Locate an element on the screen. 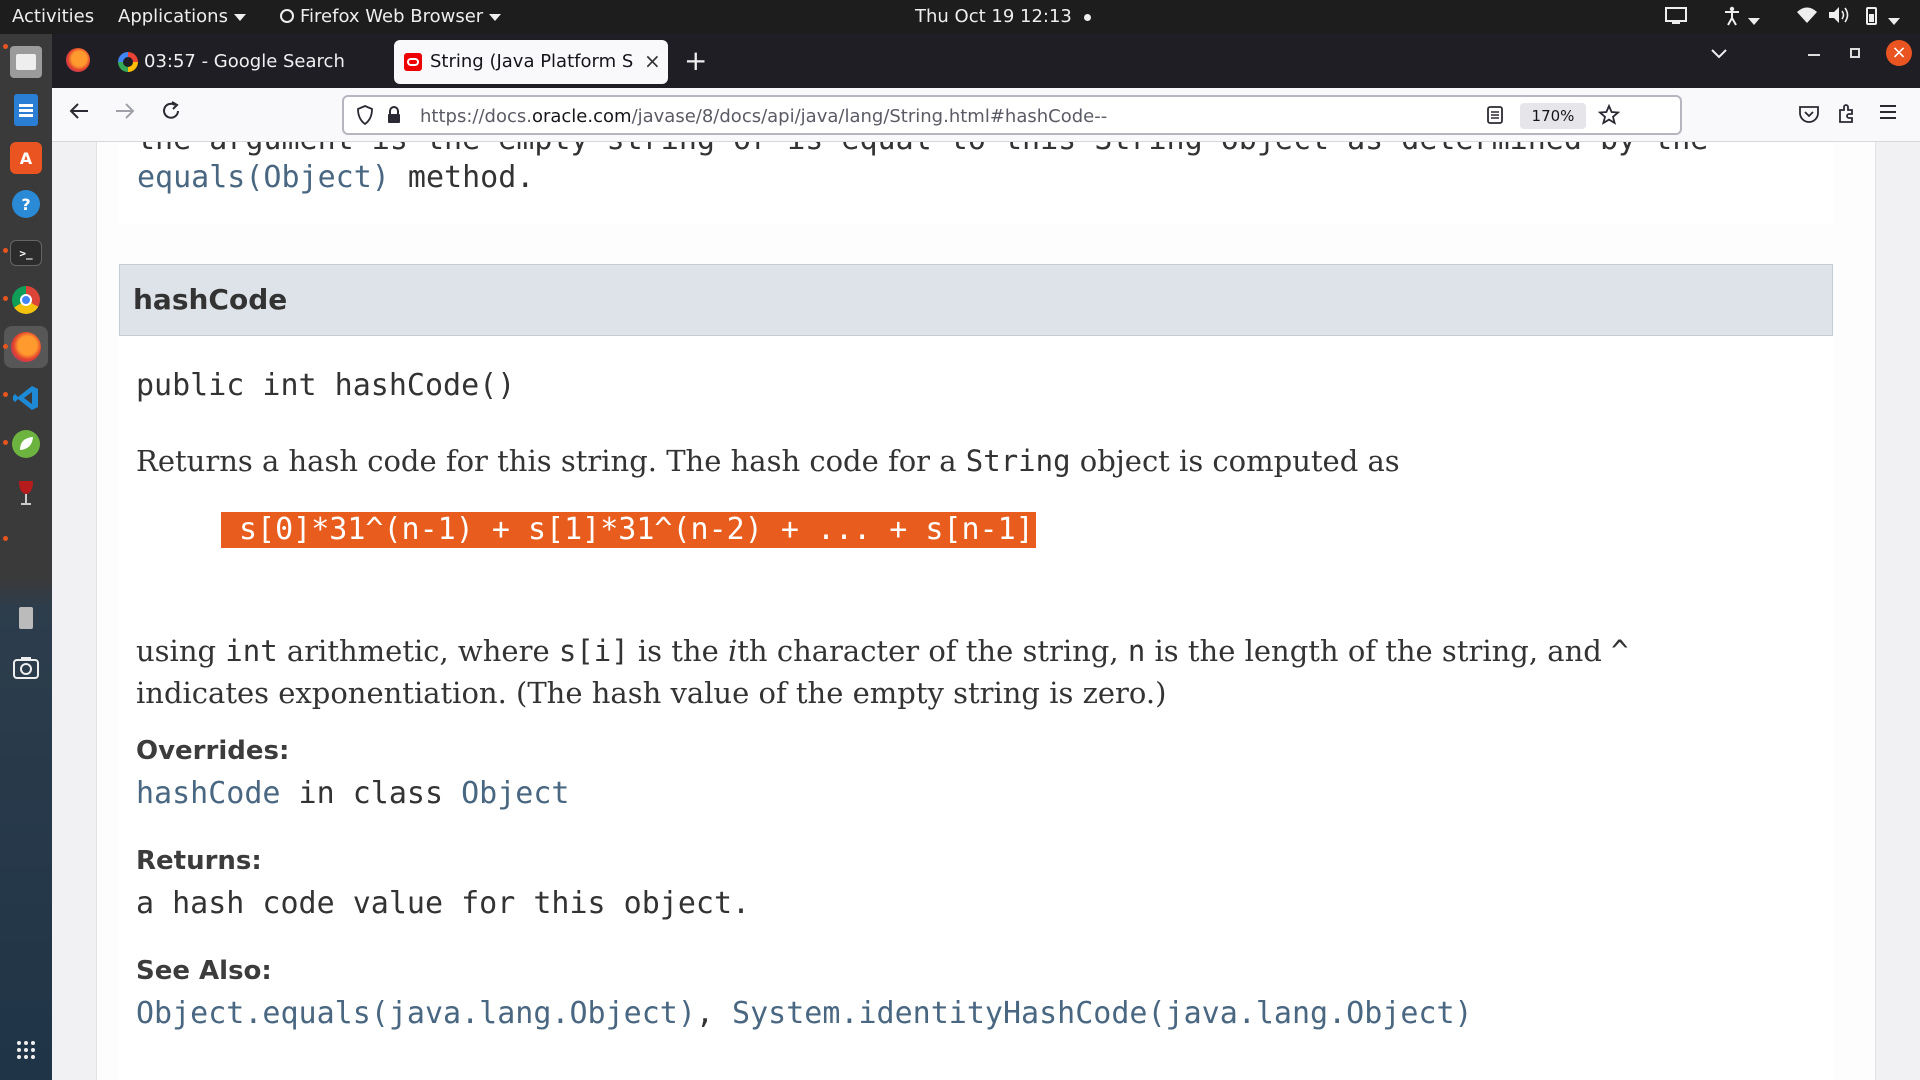 This screenshot has width=1920, height=1080. app-menu-label: Firefox Web Browser is located at coordinates (392, 16).